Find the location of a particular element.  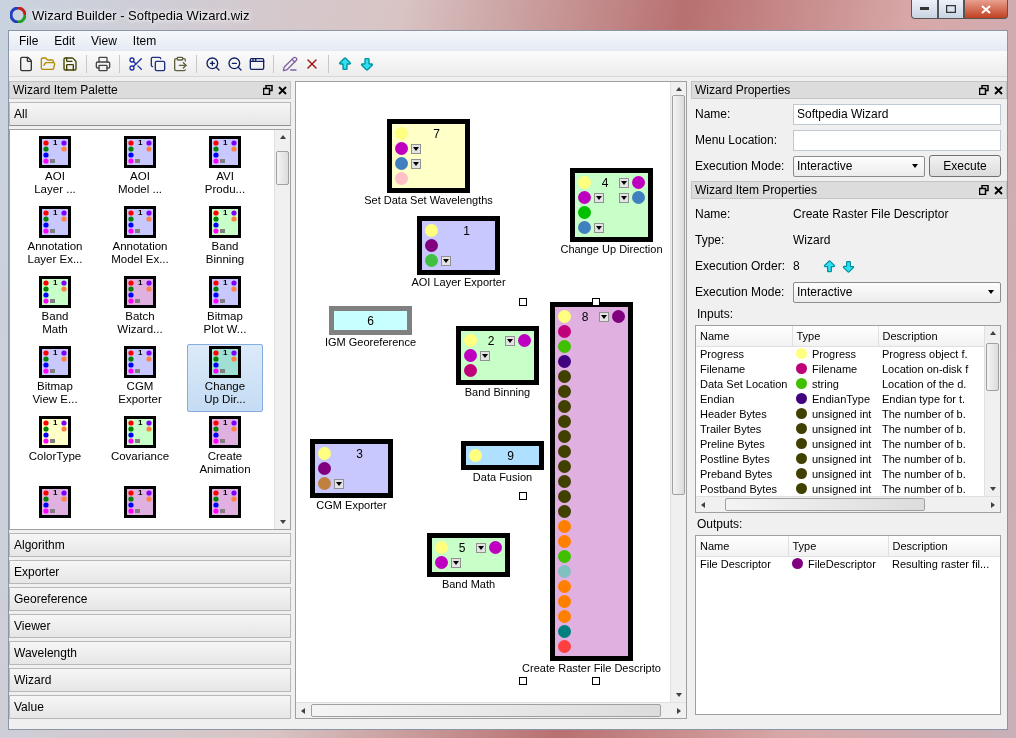

column-header: Description is located at coordinates (931, 336).